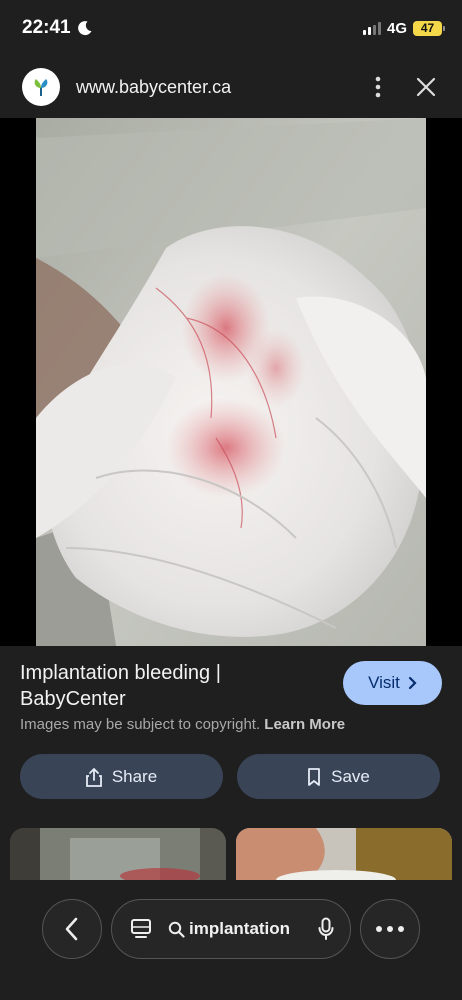  I want to click on bookmark-icon, so click(314, 776).